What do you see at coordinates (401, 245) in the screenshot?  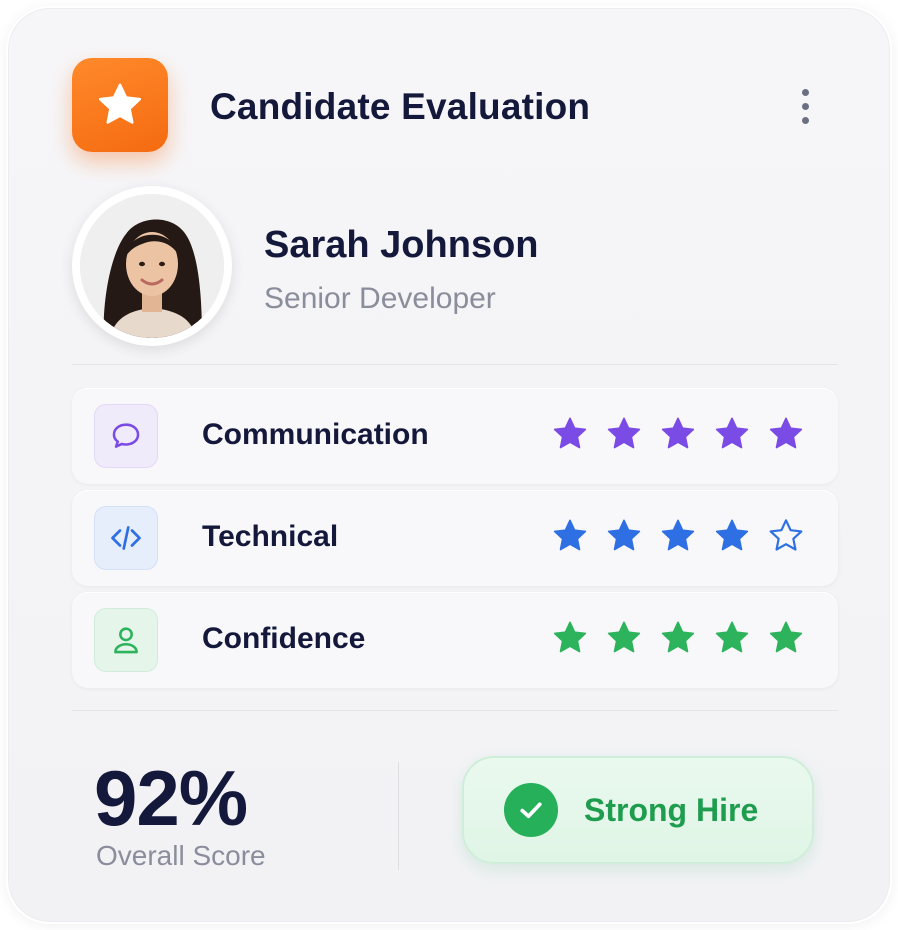 I see `candidate-name: Sarah Johnson` at bounding box center [401, 245].